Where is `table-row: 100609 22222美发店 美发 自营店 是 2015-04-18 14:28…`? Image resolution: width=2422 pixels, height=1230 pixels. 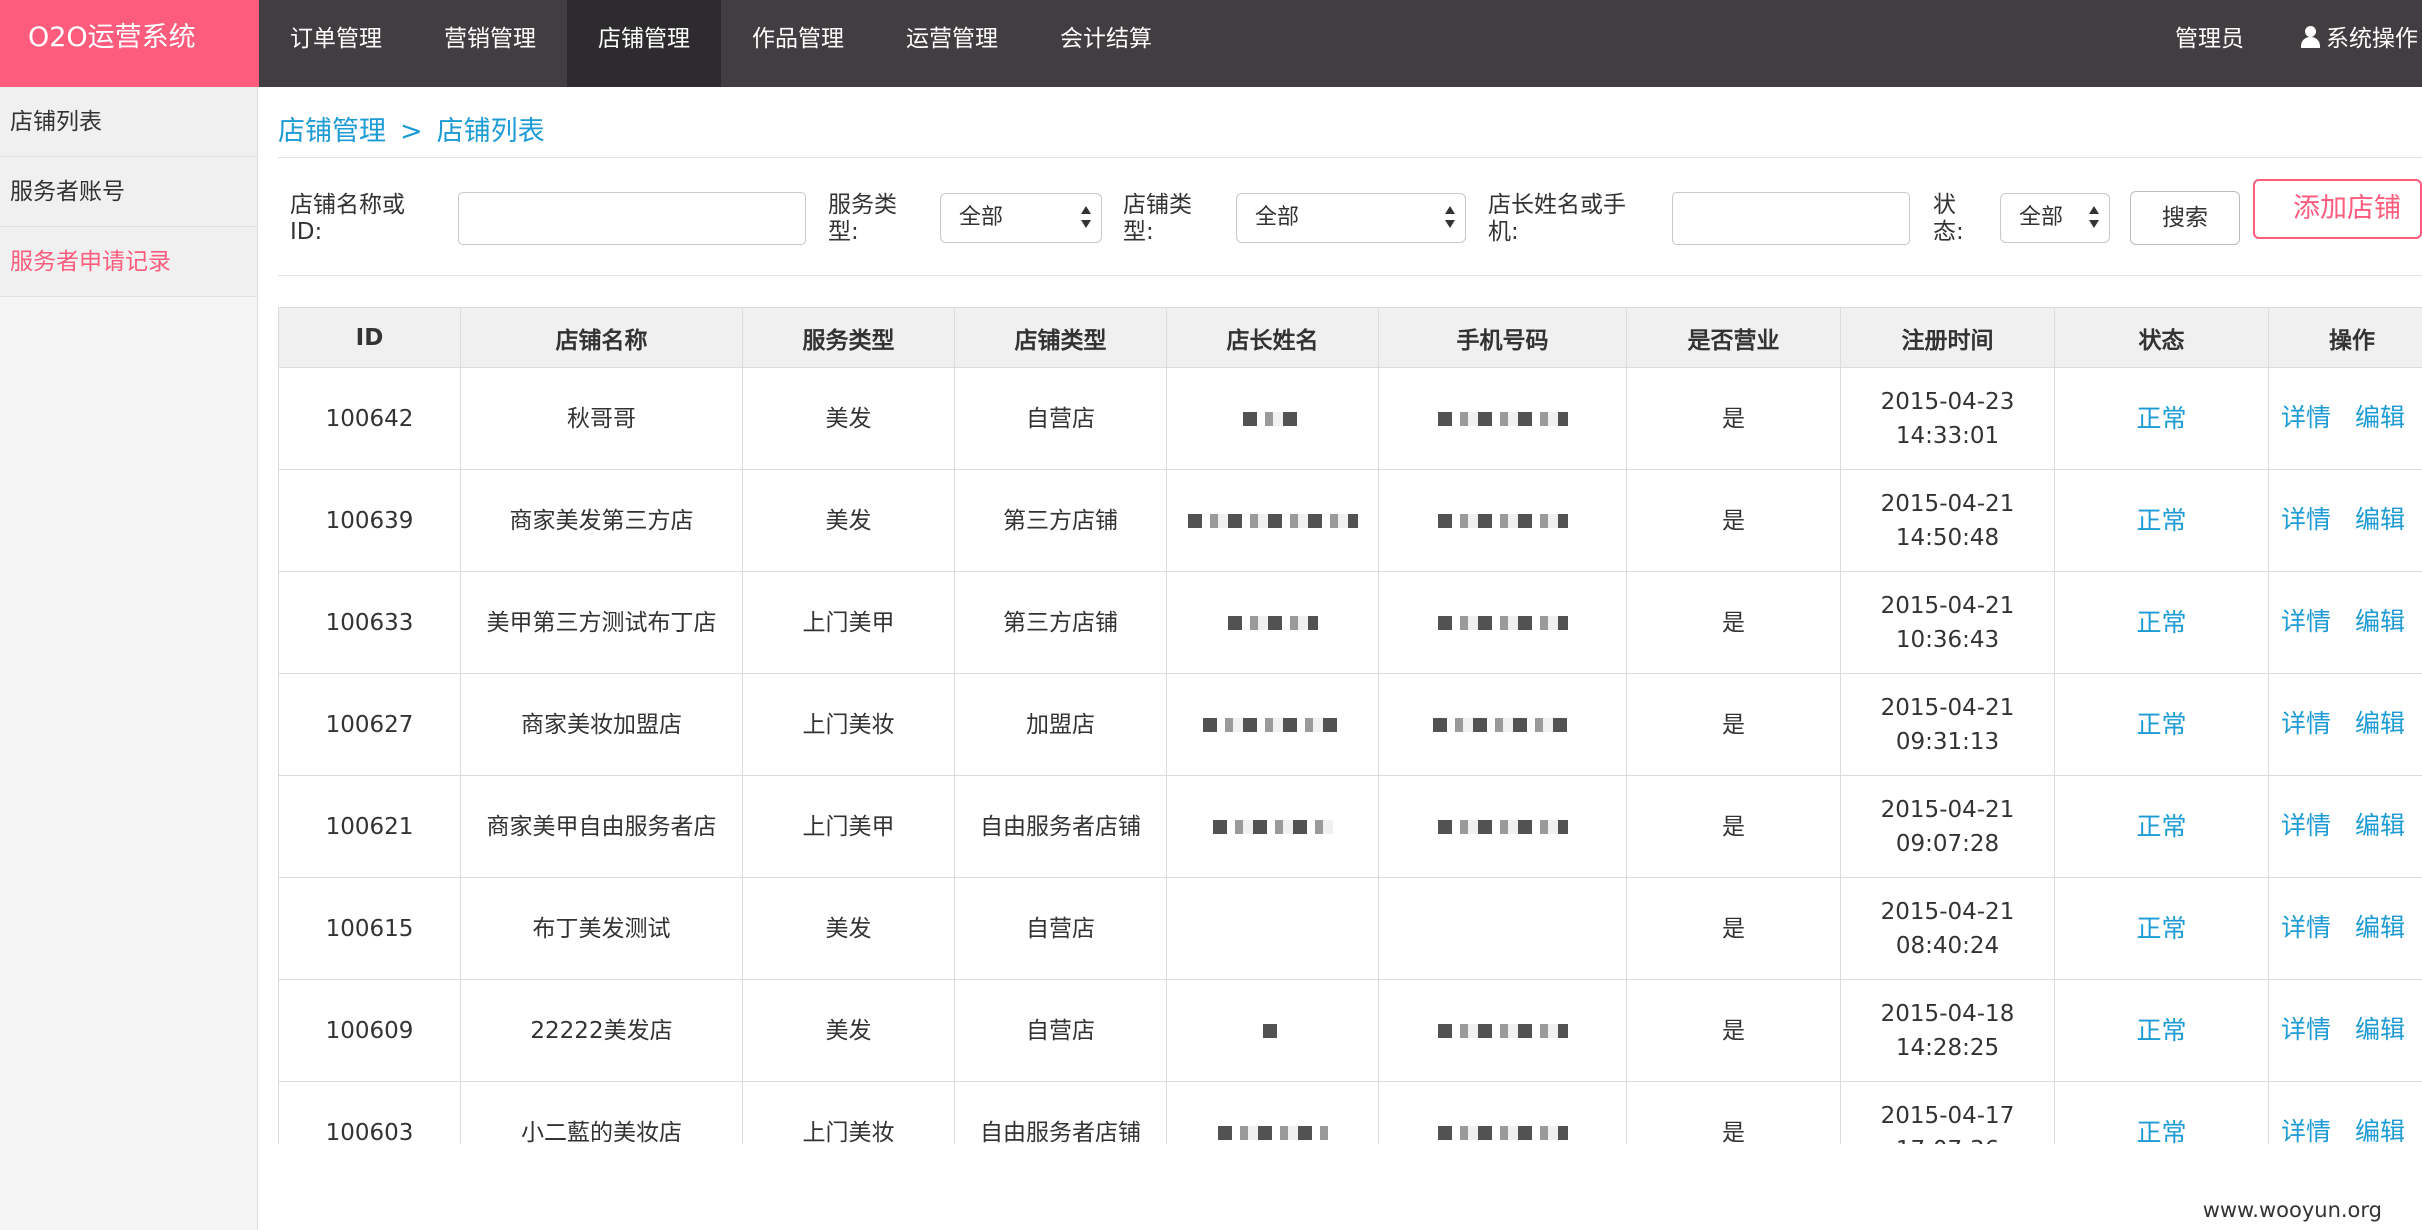
table-row: 100609 22222美发店 美发 自营店 是 2015-04-18 14:28… is located at coordinates (1350, 1030).